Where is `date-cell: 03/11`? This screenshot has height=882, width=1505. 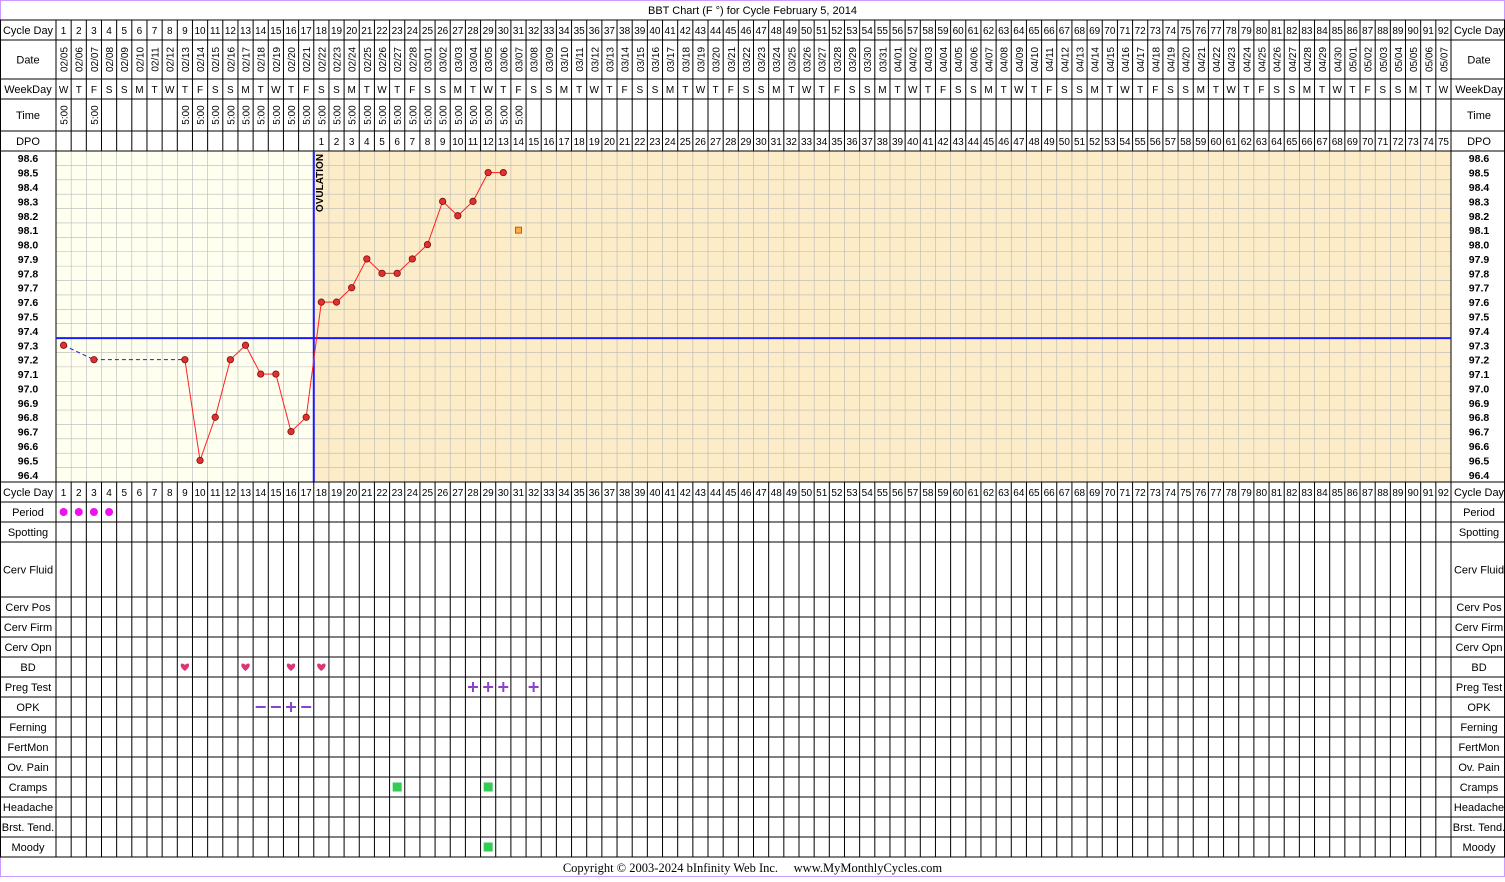
date-cell: 03/11 is located at coordinates (580, 59).